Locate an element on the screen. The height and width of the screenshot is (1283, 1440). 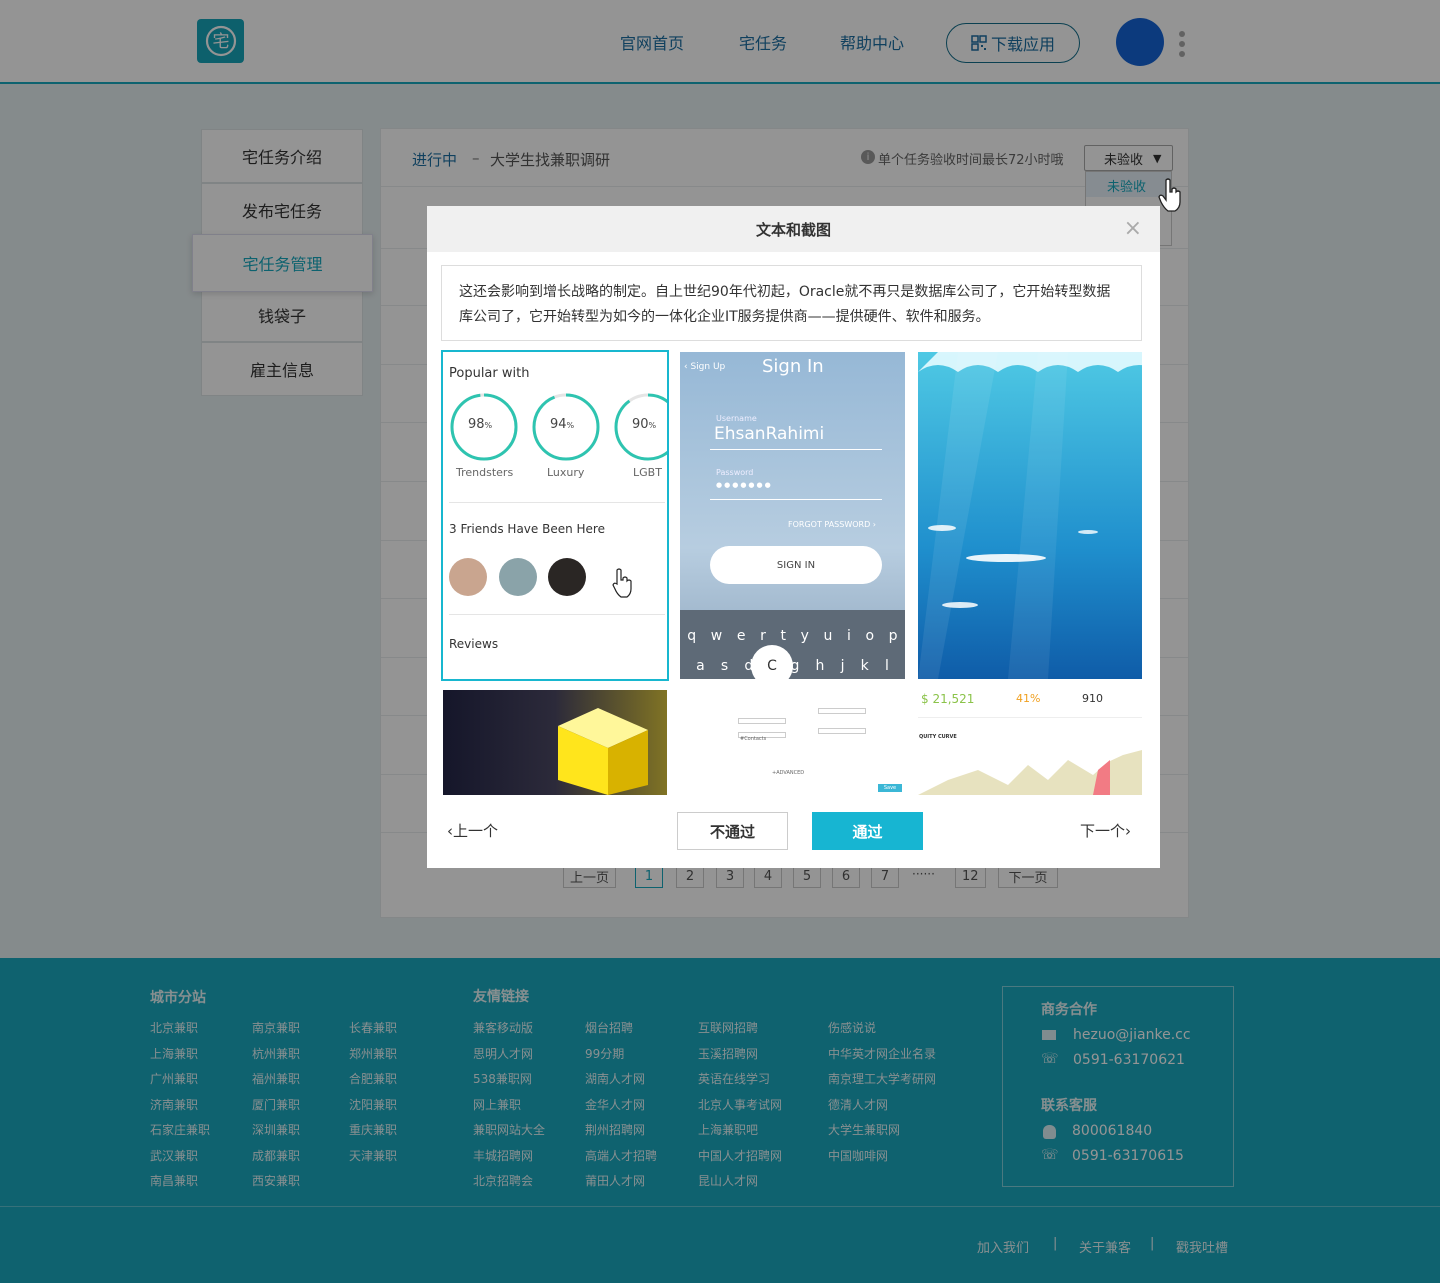
reject-button: 不通过 is located at coordinates (732, 831).